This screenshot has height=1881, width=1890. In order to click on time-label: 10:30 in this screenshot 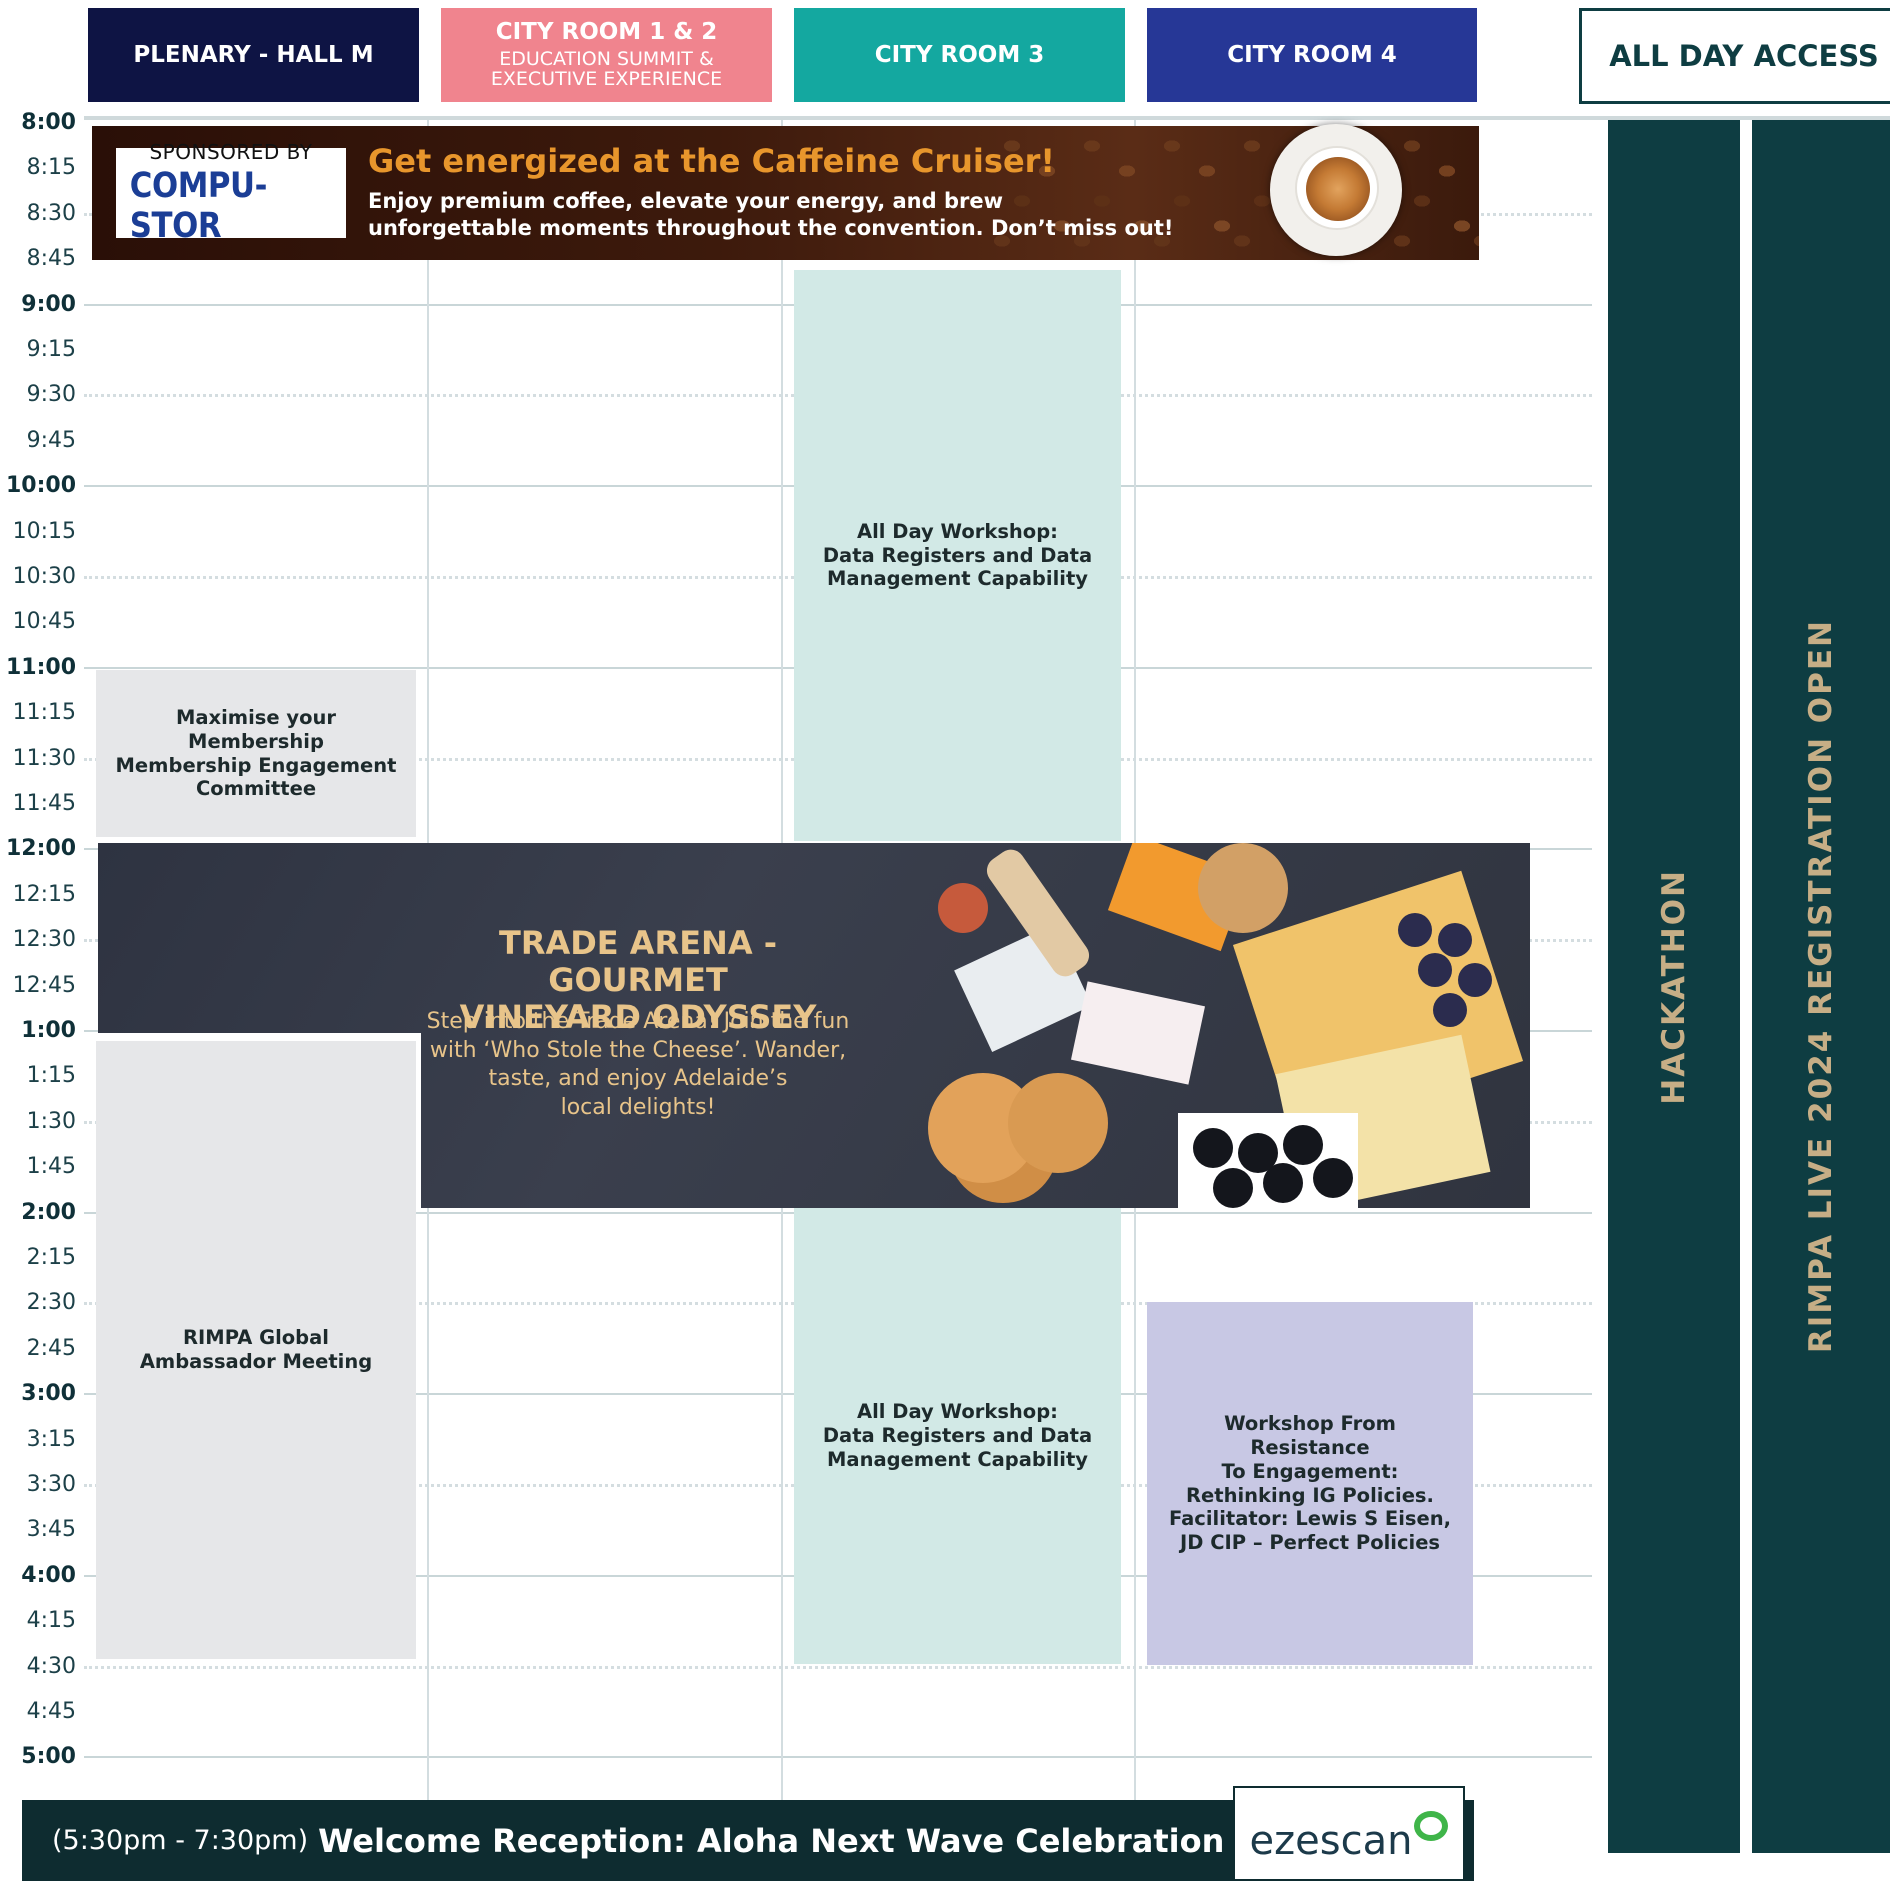, I will do `click(44, 576)`.